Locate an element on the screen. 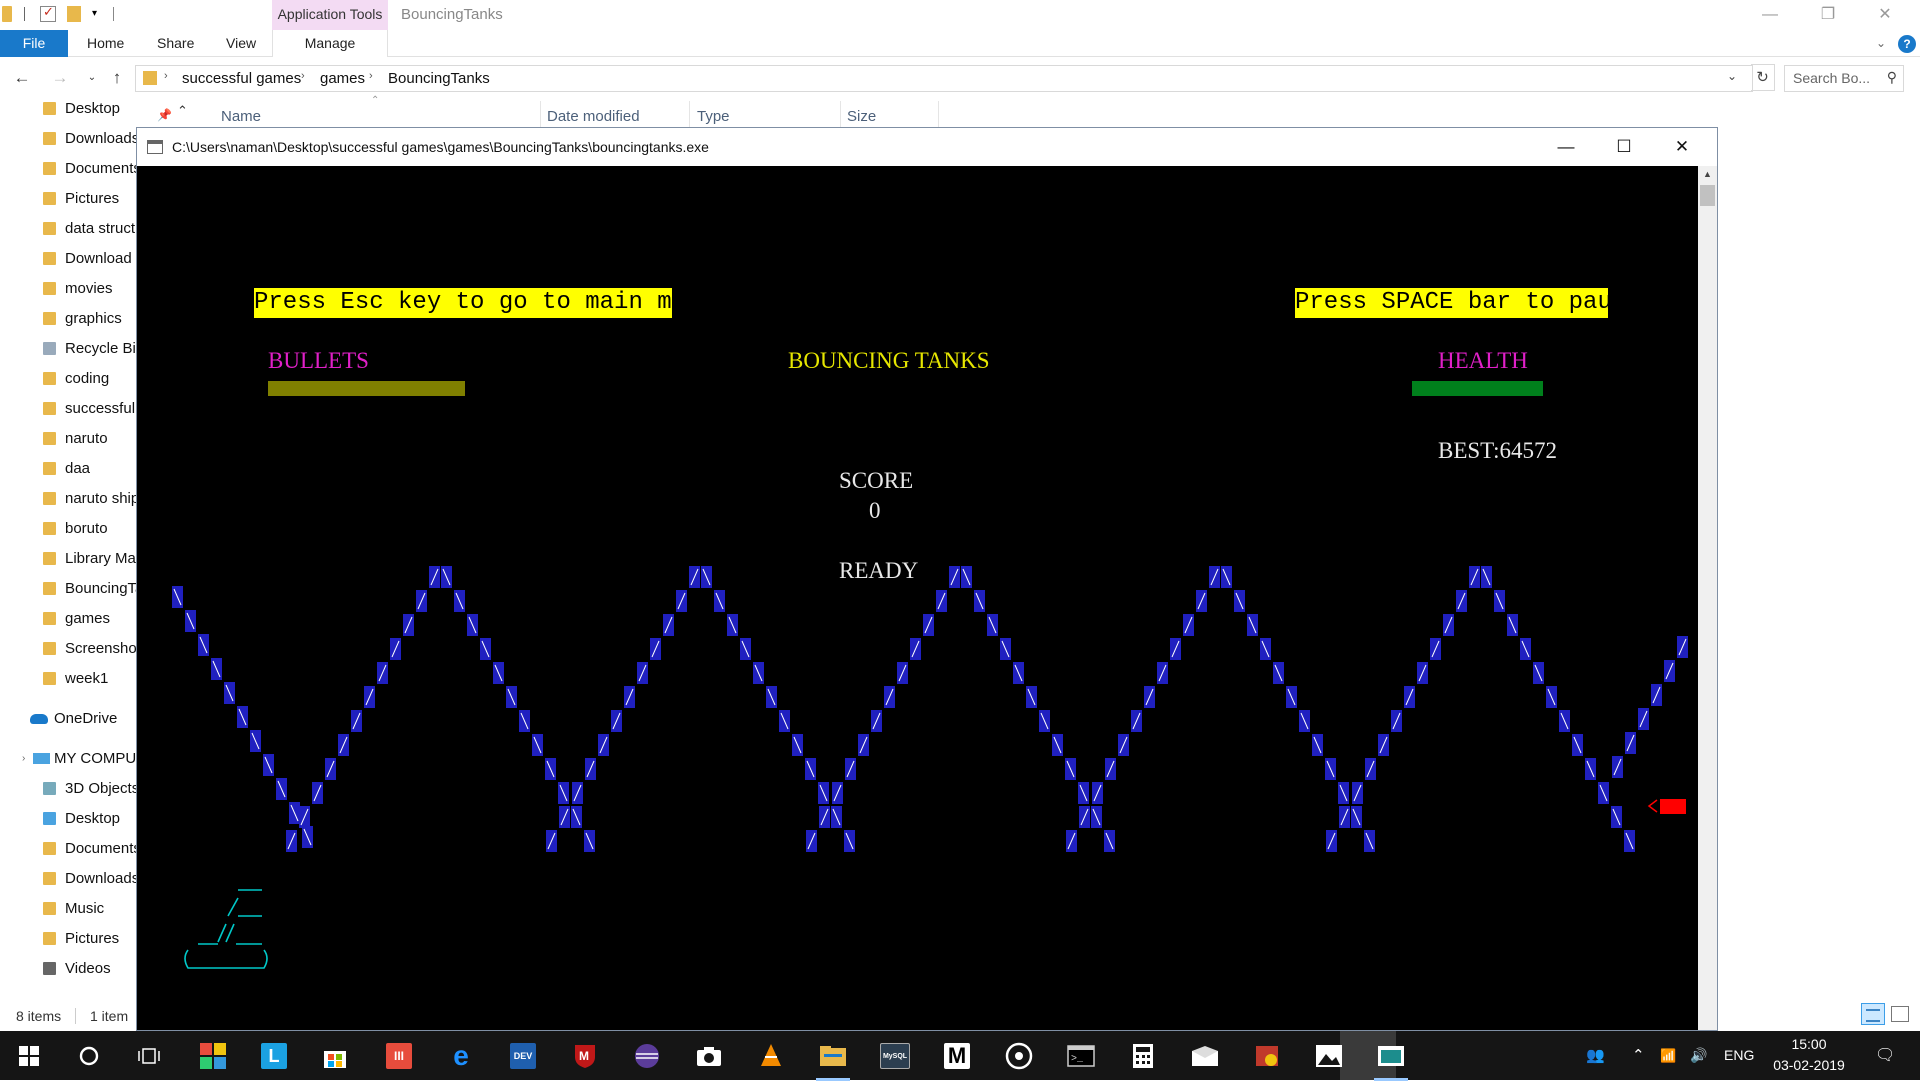  recent-locations-icon: ⌄ is located at coordinates (92, 78).